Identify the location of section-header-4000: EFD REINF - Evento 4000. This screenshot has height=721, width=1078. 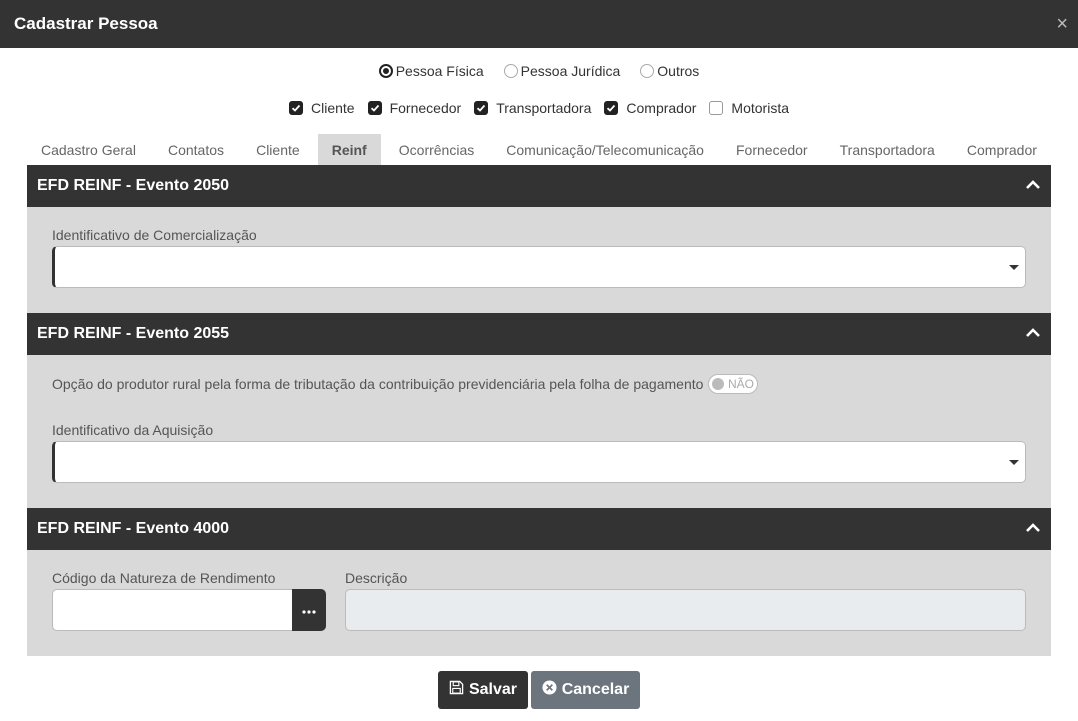
(539, 529).